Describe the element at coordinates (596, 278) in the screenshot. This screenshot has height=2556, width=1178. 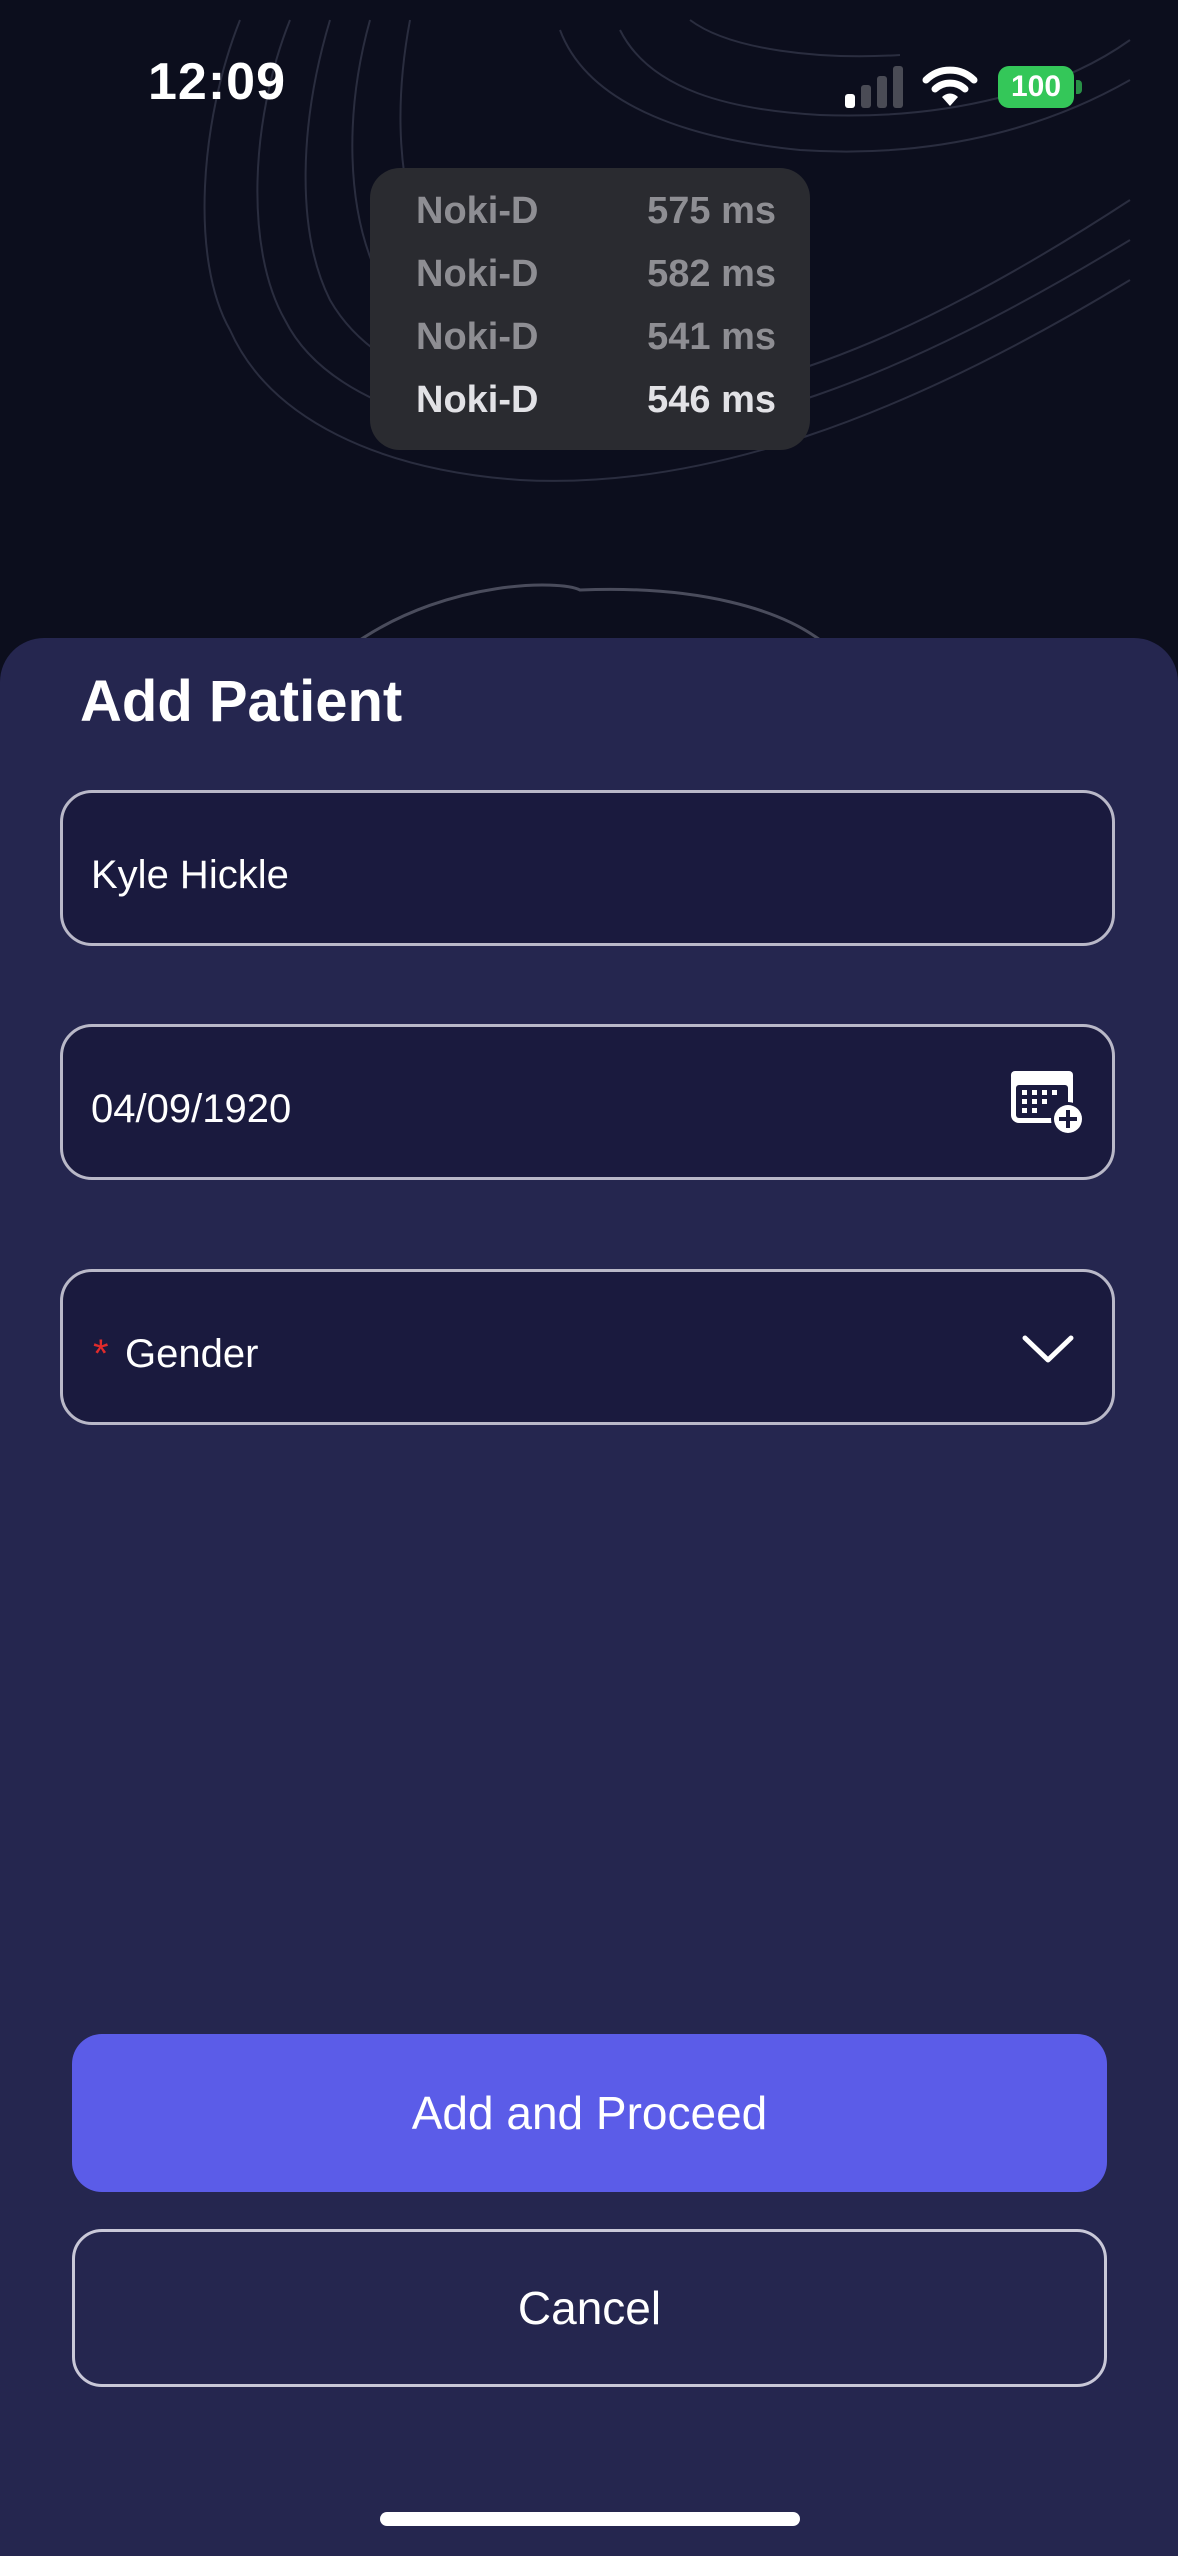
I see `latency-row: Noki-D 582 ms` at that location.